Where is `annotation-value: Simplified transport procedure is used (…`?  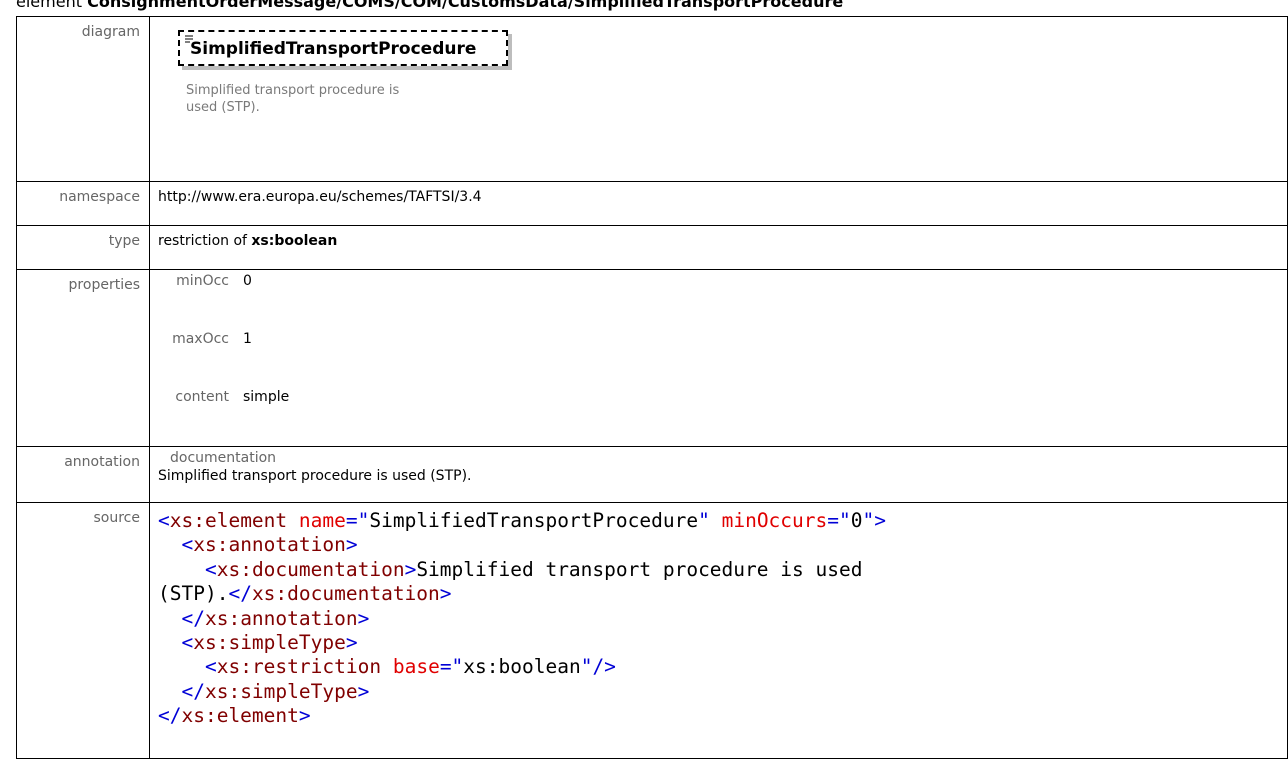
annotation-value: Simplified transport procedure is used (… is located at coordinates (315, 476).